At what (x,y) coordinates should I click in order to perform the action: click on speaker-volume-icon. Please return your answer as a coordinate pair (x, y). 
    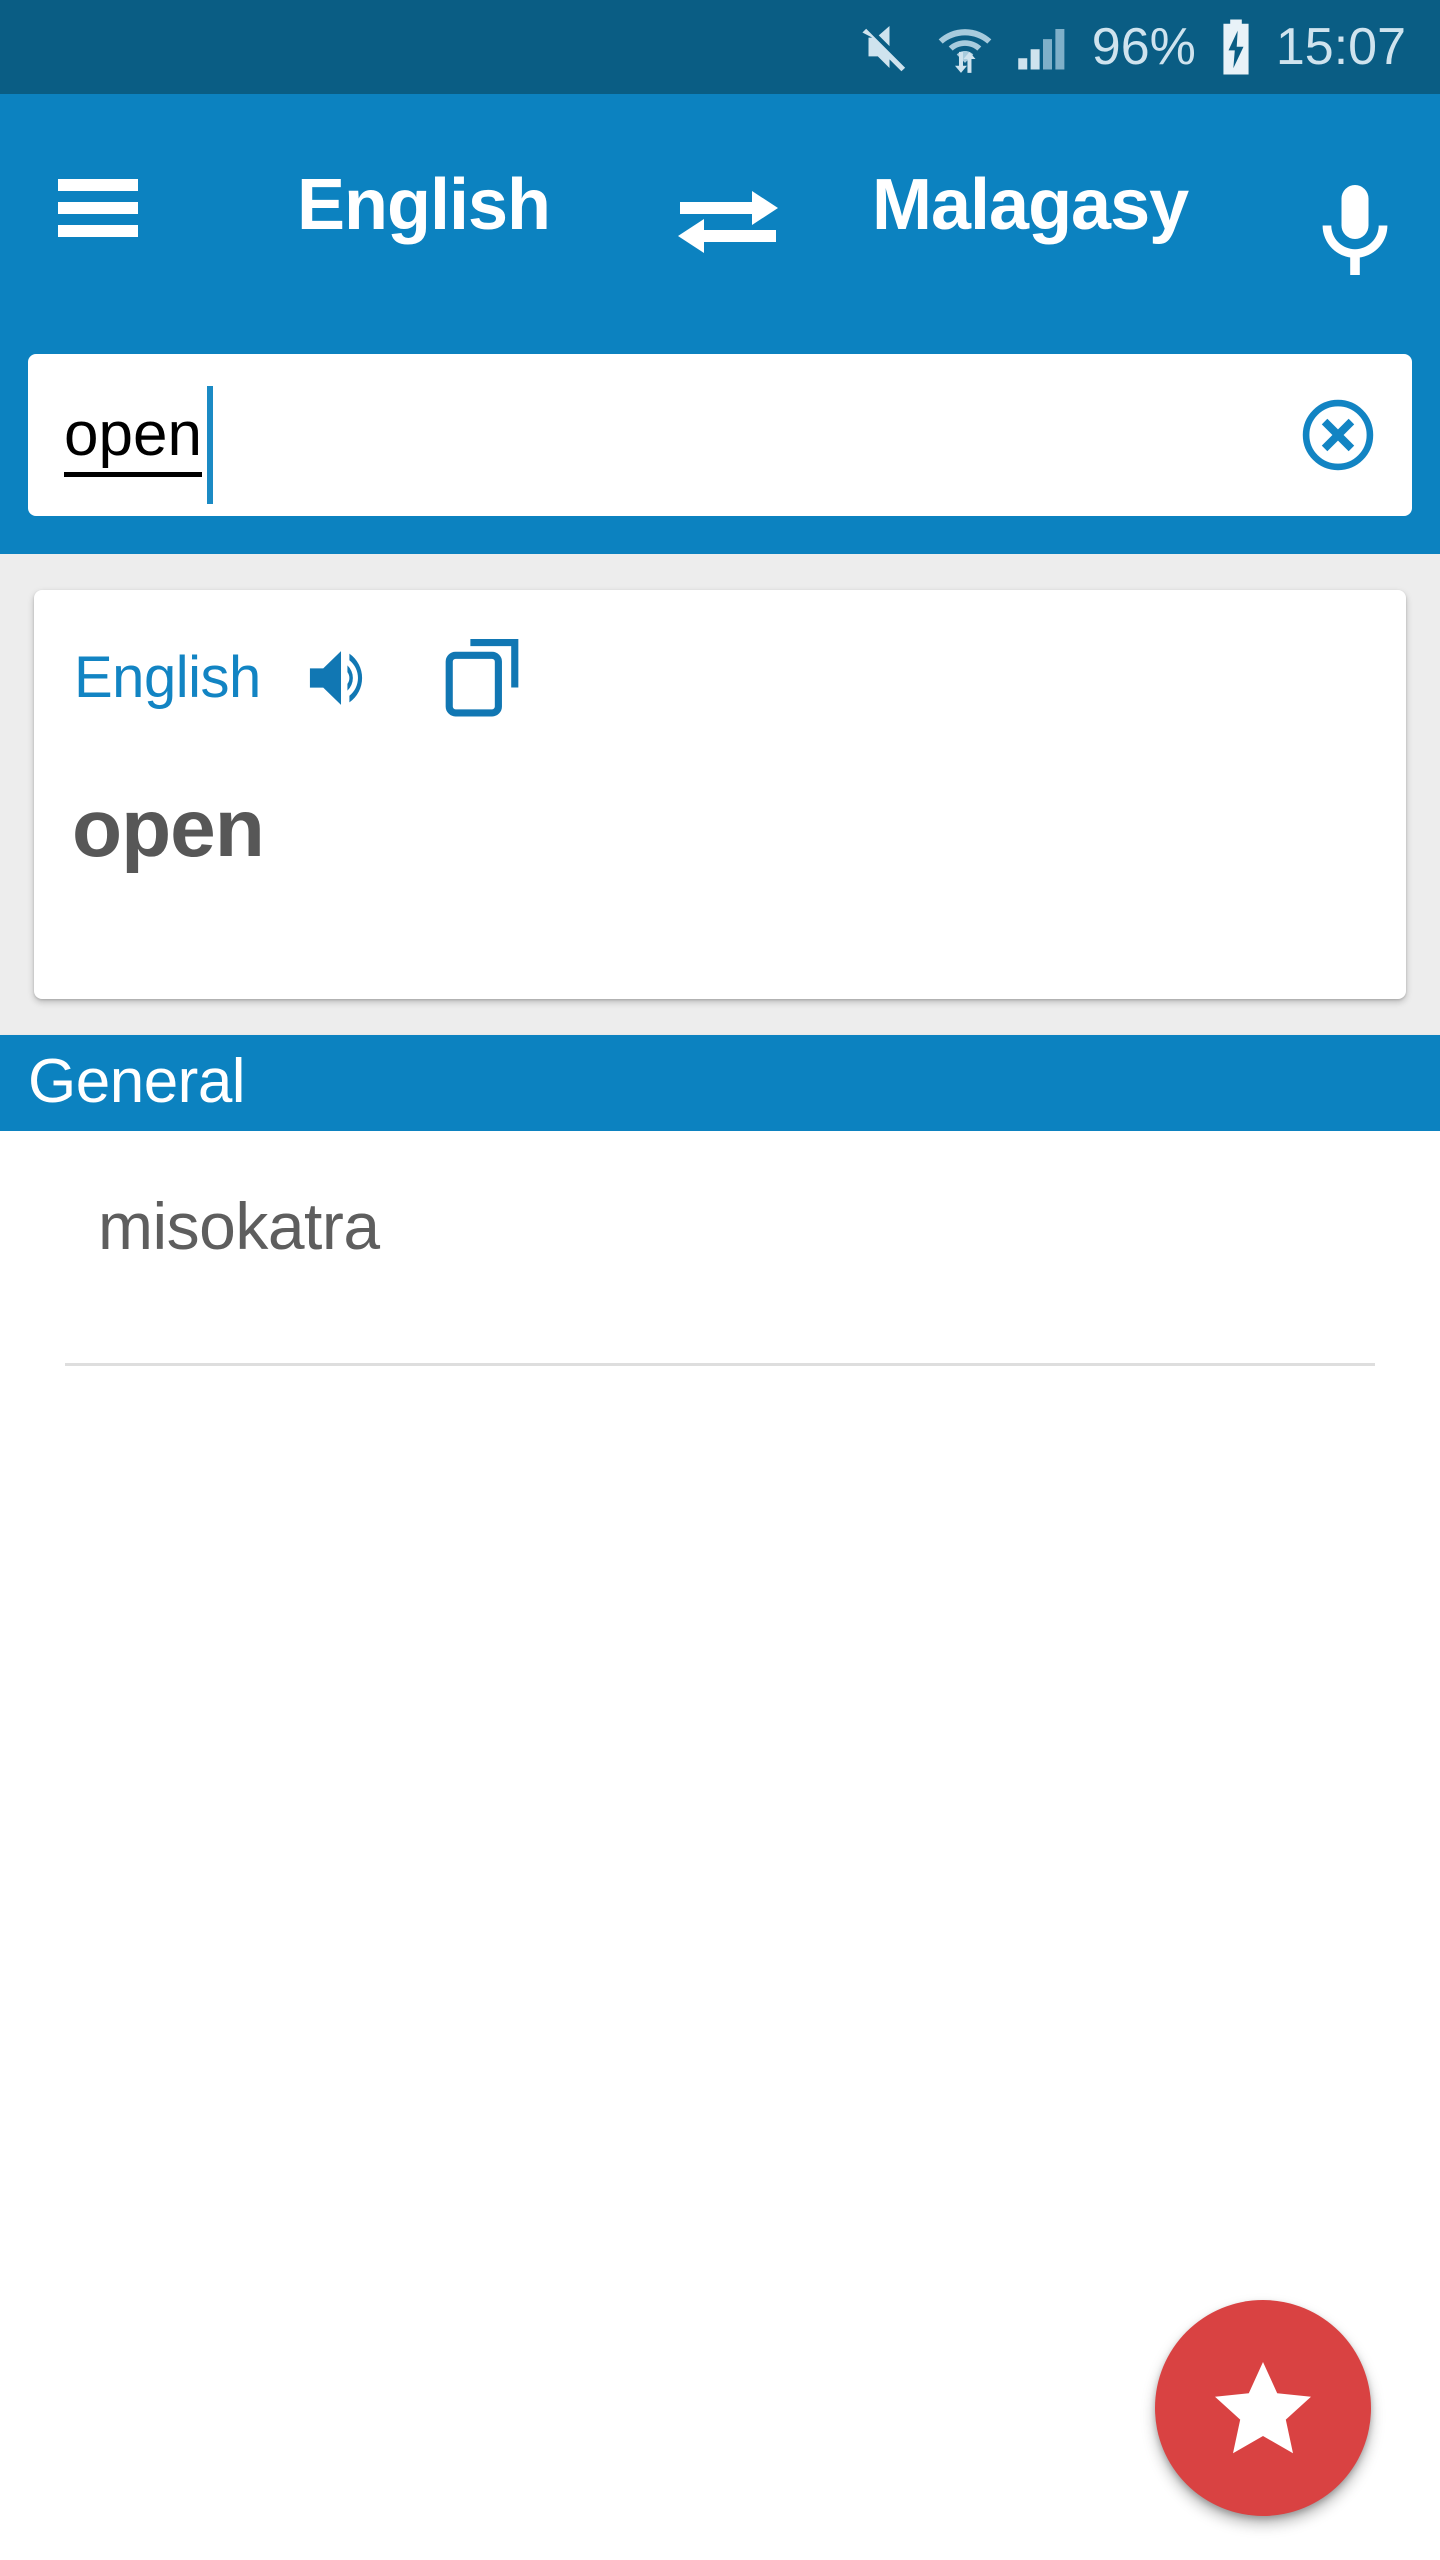
    Looking at the image, I should click on (335, 678).